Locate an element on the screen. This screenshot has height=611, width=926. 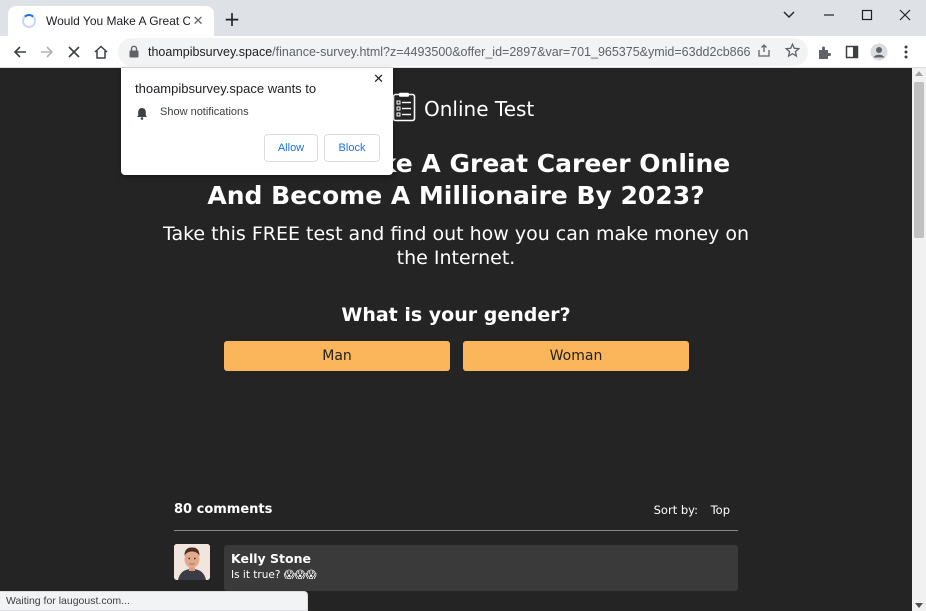
new-tab-button: + is located at coordinates (232, 19).